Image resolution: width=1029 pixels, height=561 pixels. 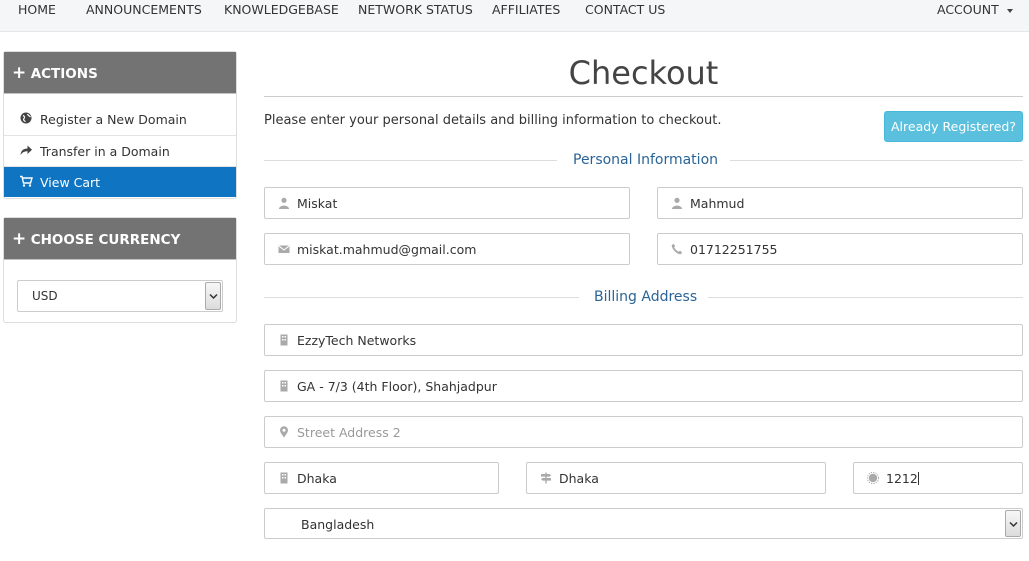 What do you see at coordinates (546, 478) in the screenshot?
I see `signpost-icon` at bounding box center [546, 478].